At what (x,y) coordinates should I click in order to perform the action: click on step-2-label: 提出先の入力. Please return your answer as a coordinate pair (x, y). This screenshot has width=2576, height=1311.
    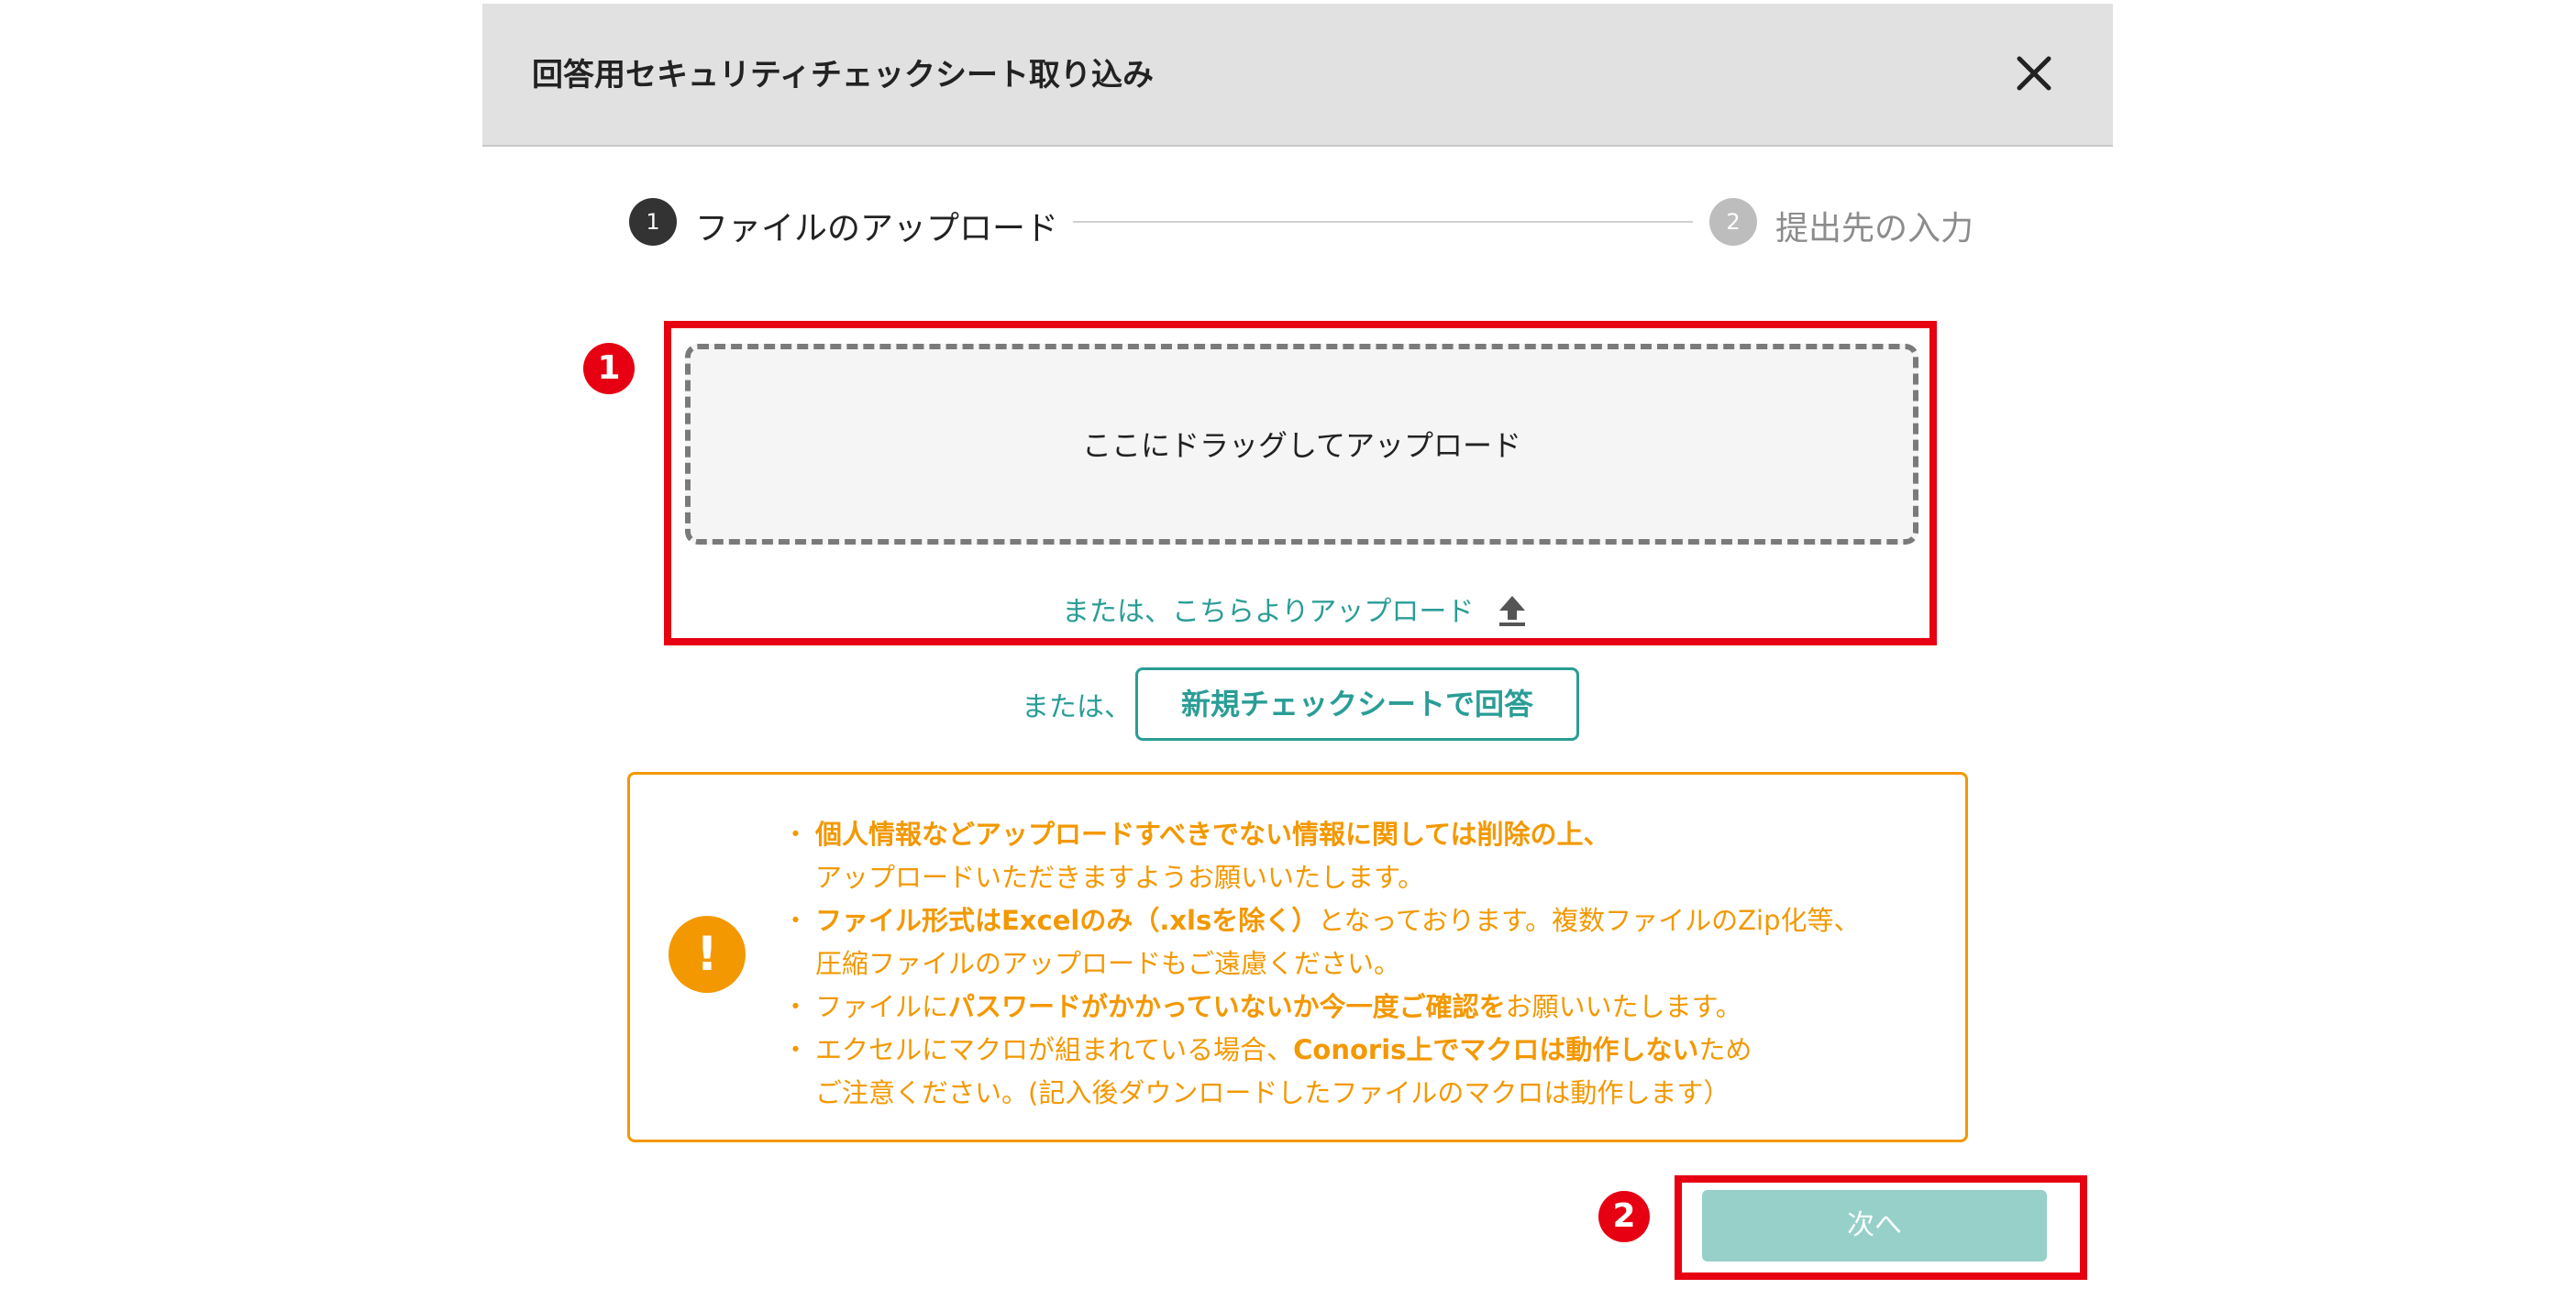
    Looking at the image, I should click on (1874, 229).